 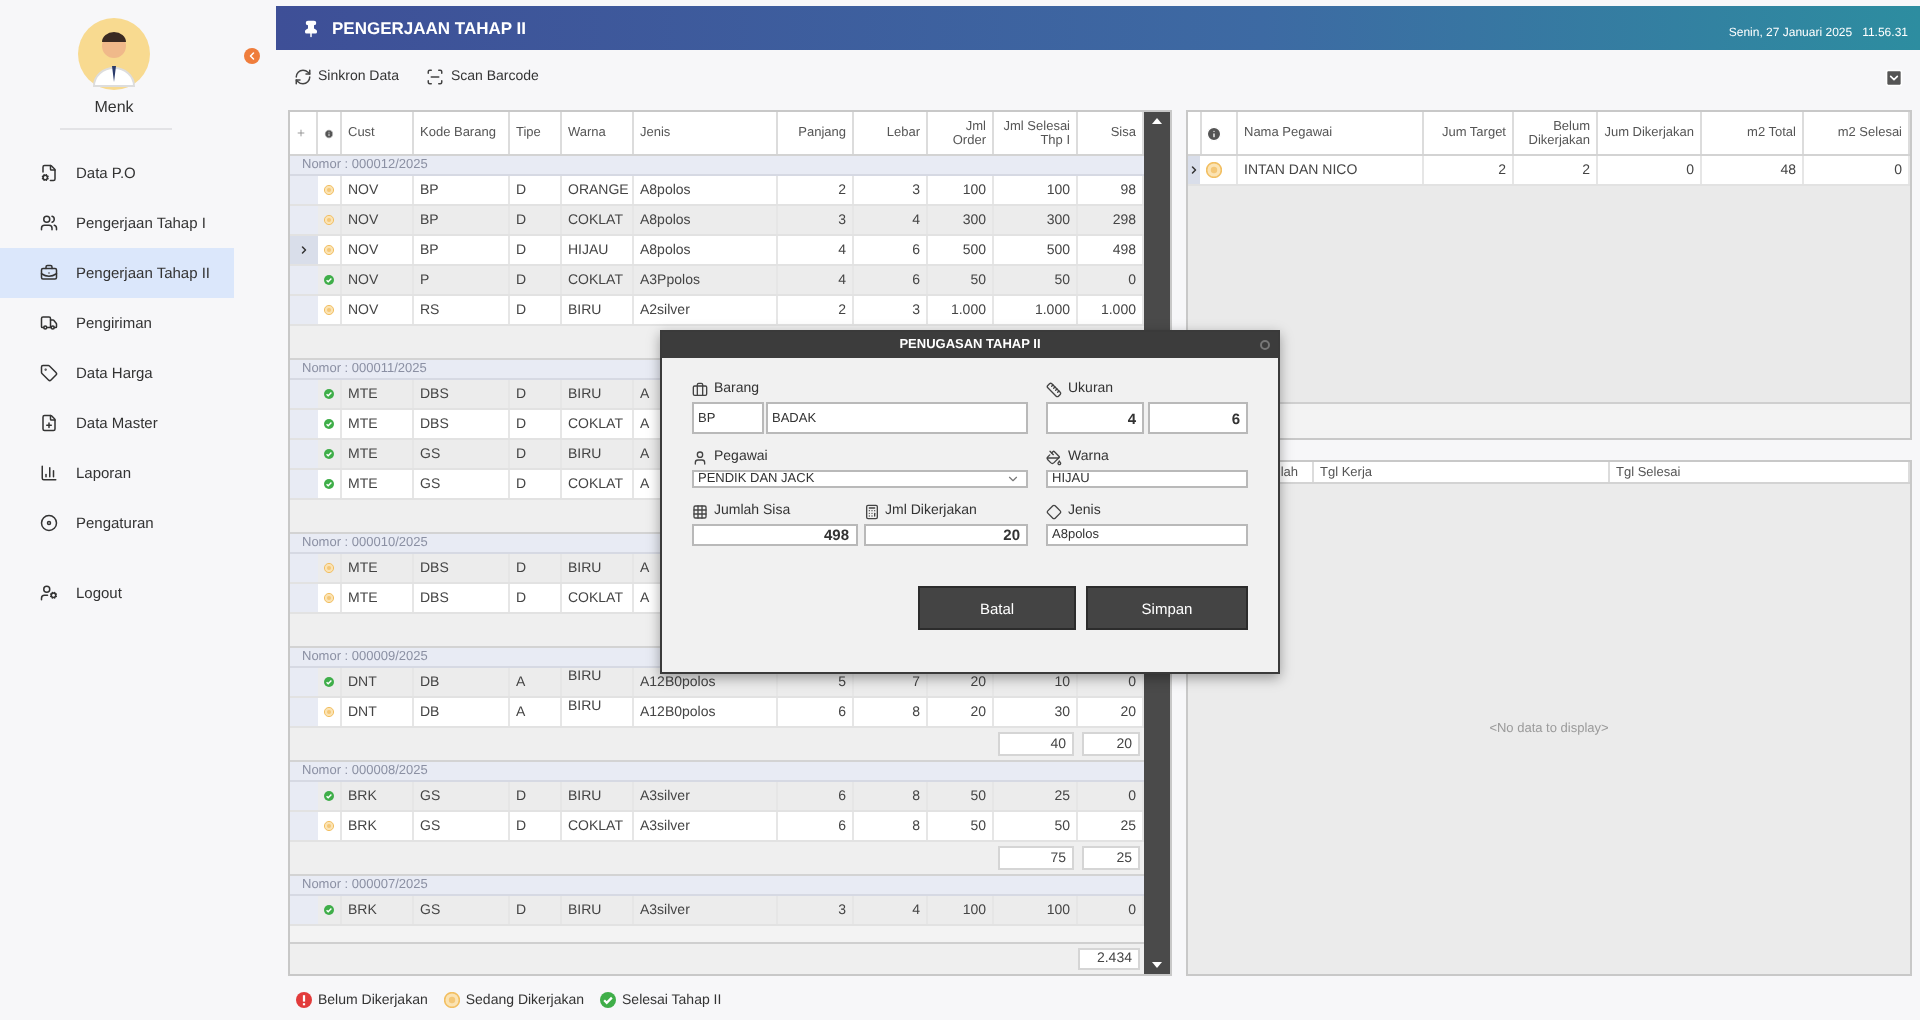 What do you see at coordinates (114, 107) in the screenshot?
I see `user-name: Menk` at bounding box center [114, 107].